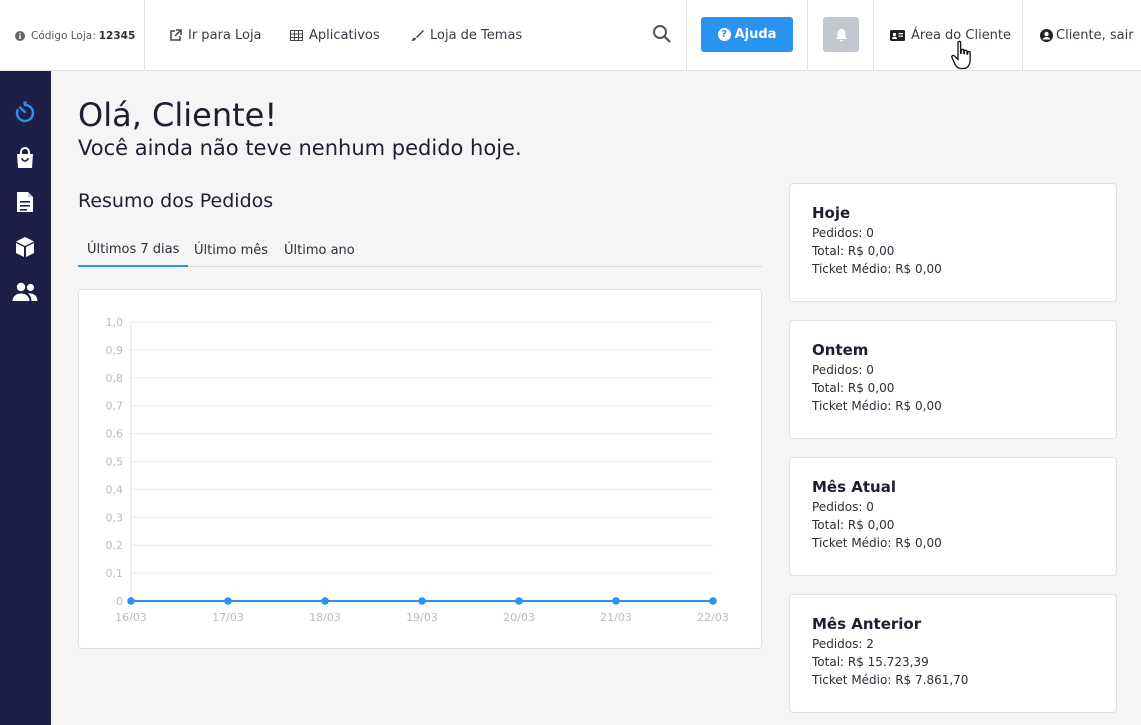 This screenshot has height=725, width=1141. I want to click on x-tick-label: 16/03, so click(131, 617).